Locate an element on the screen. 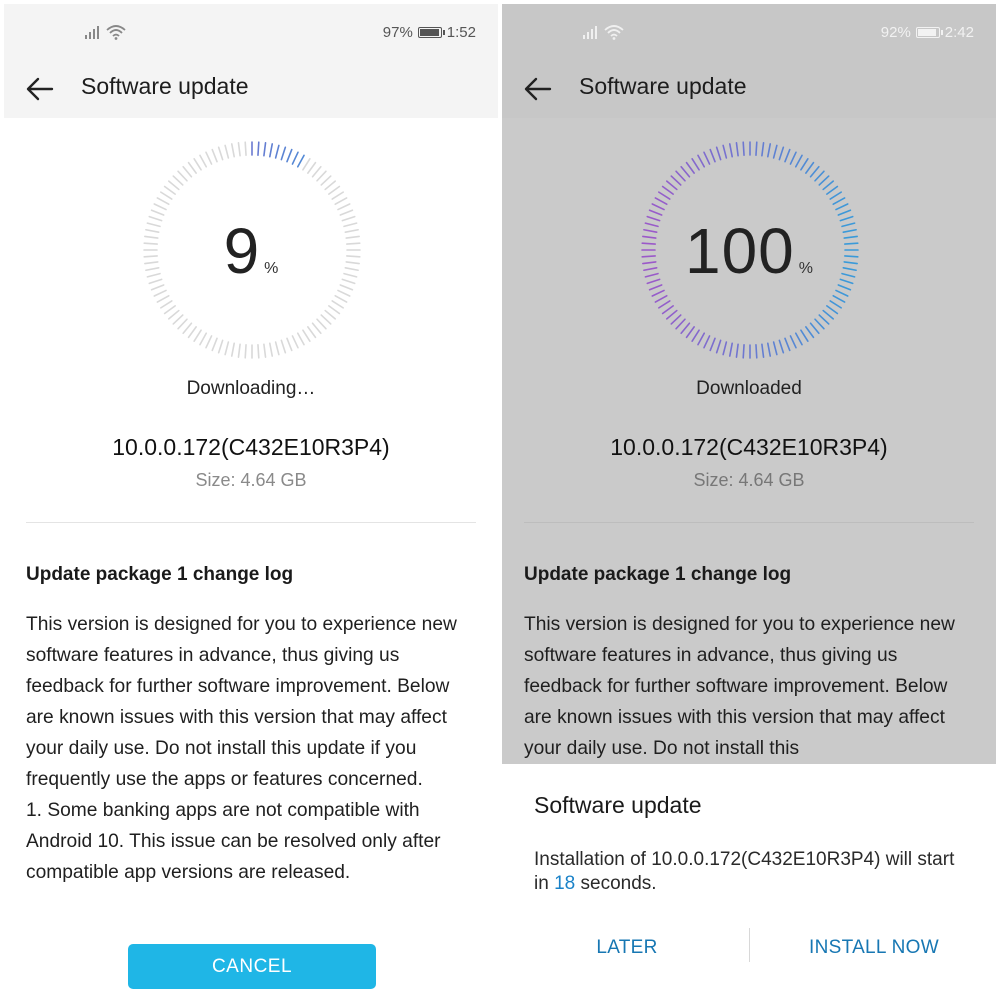  dialog-message-suffix: seconds. is located at coordinates (616, 883).